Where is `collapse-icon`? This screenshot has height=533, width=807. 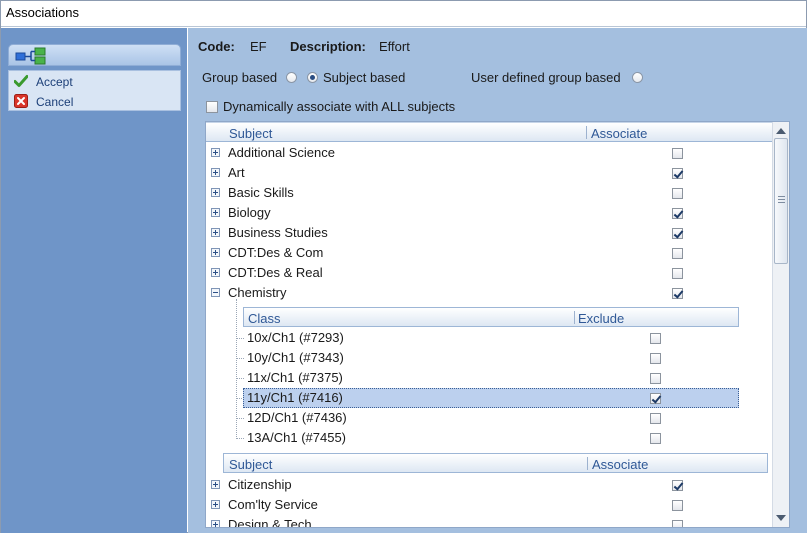 collapse-icon is located at coordinates (215, 292).